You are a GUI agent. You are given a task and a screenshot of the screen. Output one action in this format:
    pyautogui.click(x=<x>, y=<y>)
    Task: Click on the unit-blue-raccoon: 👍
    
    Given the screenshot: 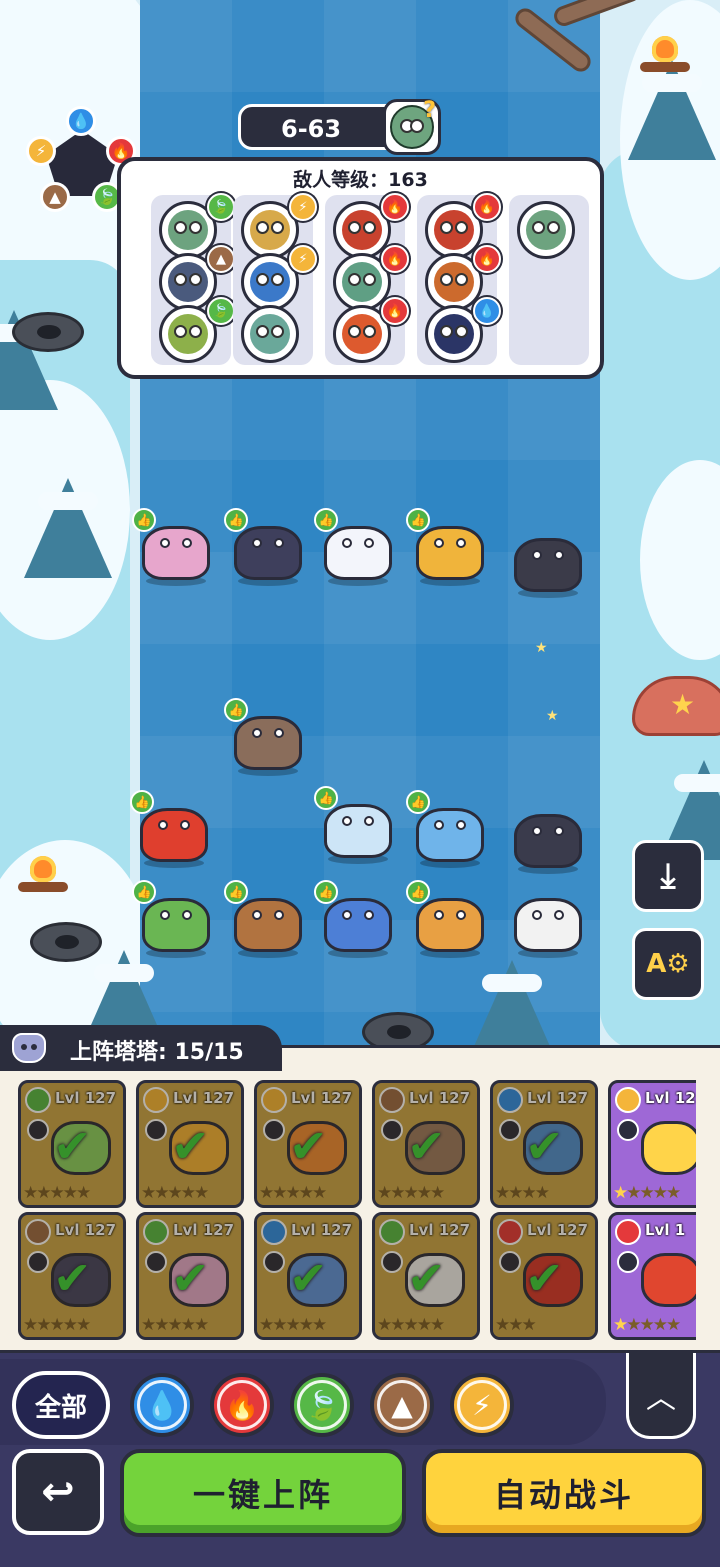 What is the action you would take?
    pyautogui.click(x=355, y=825)
    